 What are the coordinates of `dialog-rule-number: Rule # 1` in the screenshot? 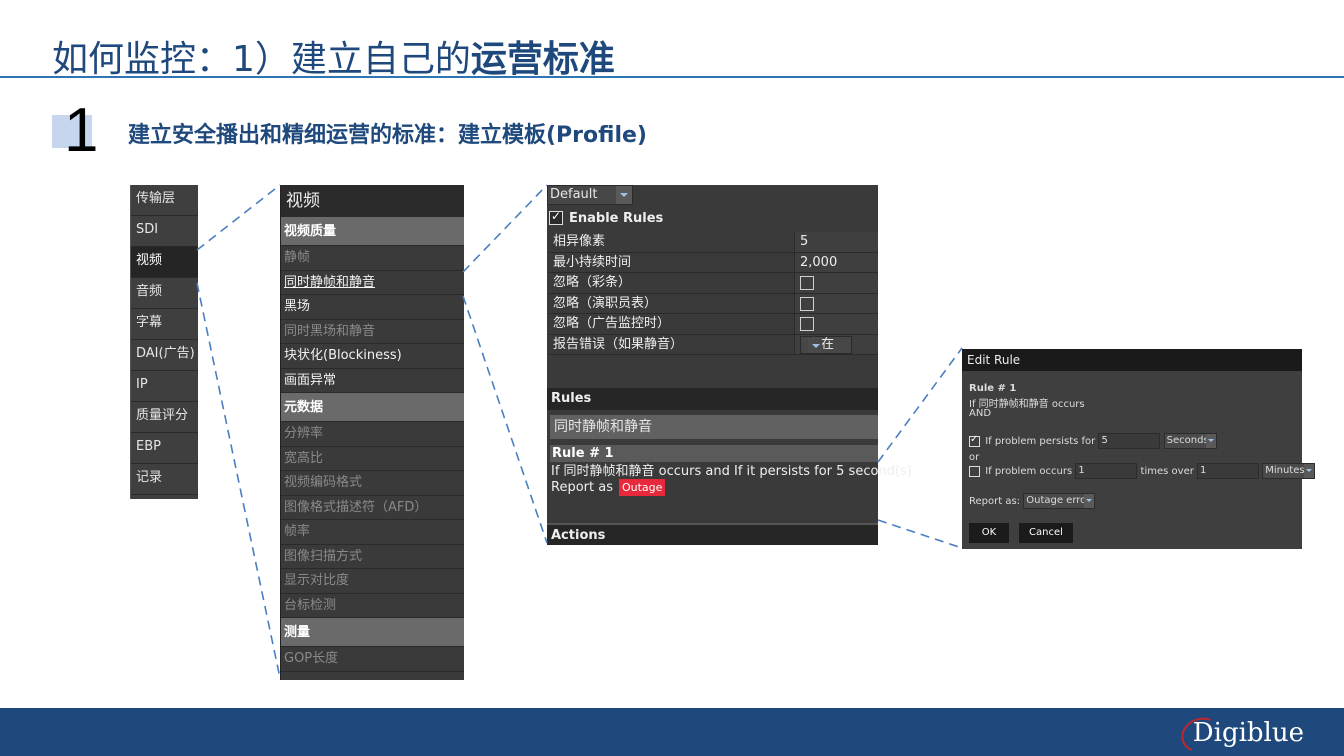 It's located at (993, 388).